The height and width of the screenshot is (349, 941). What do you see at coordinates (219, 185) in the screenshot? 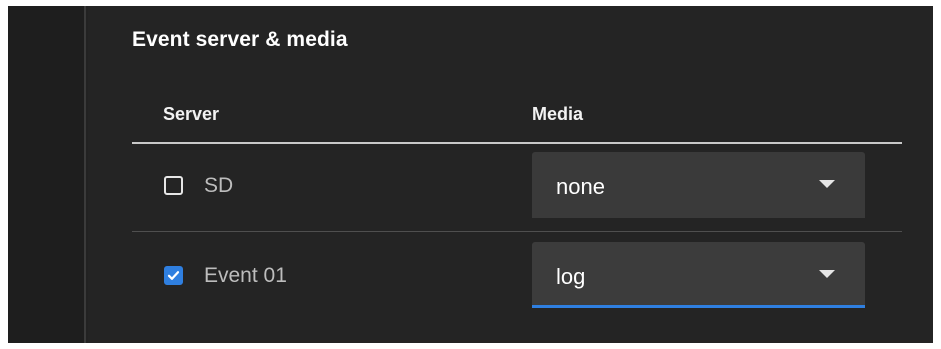
I see `sd-server-label: SD` at bounding box center [219, 185].